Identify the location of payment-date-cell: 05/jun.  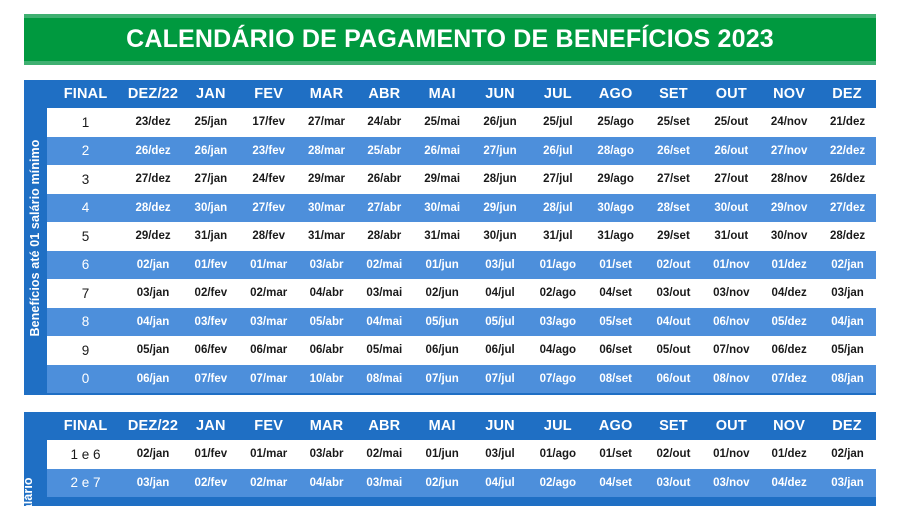
(442, 321).